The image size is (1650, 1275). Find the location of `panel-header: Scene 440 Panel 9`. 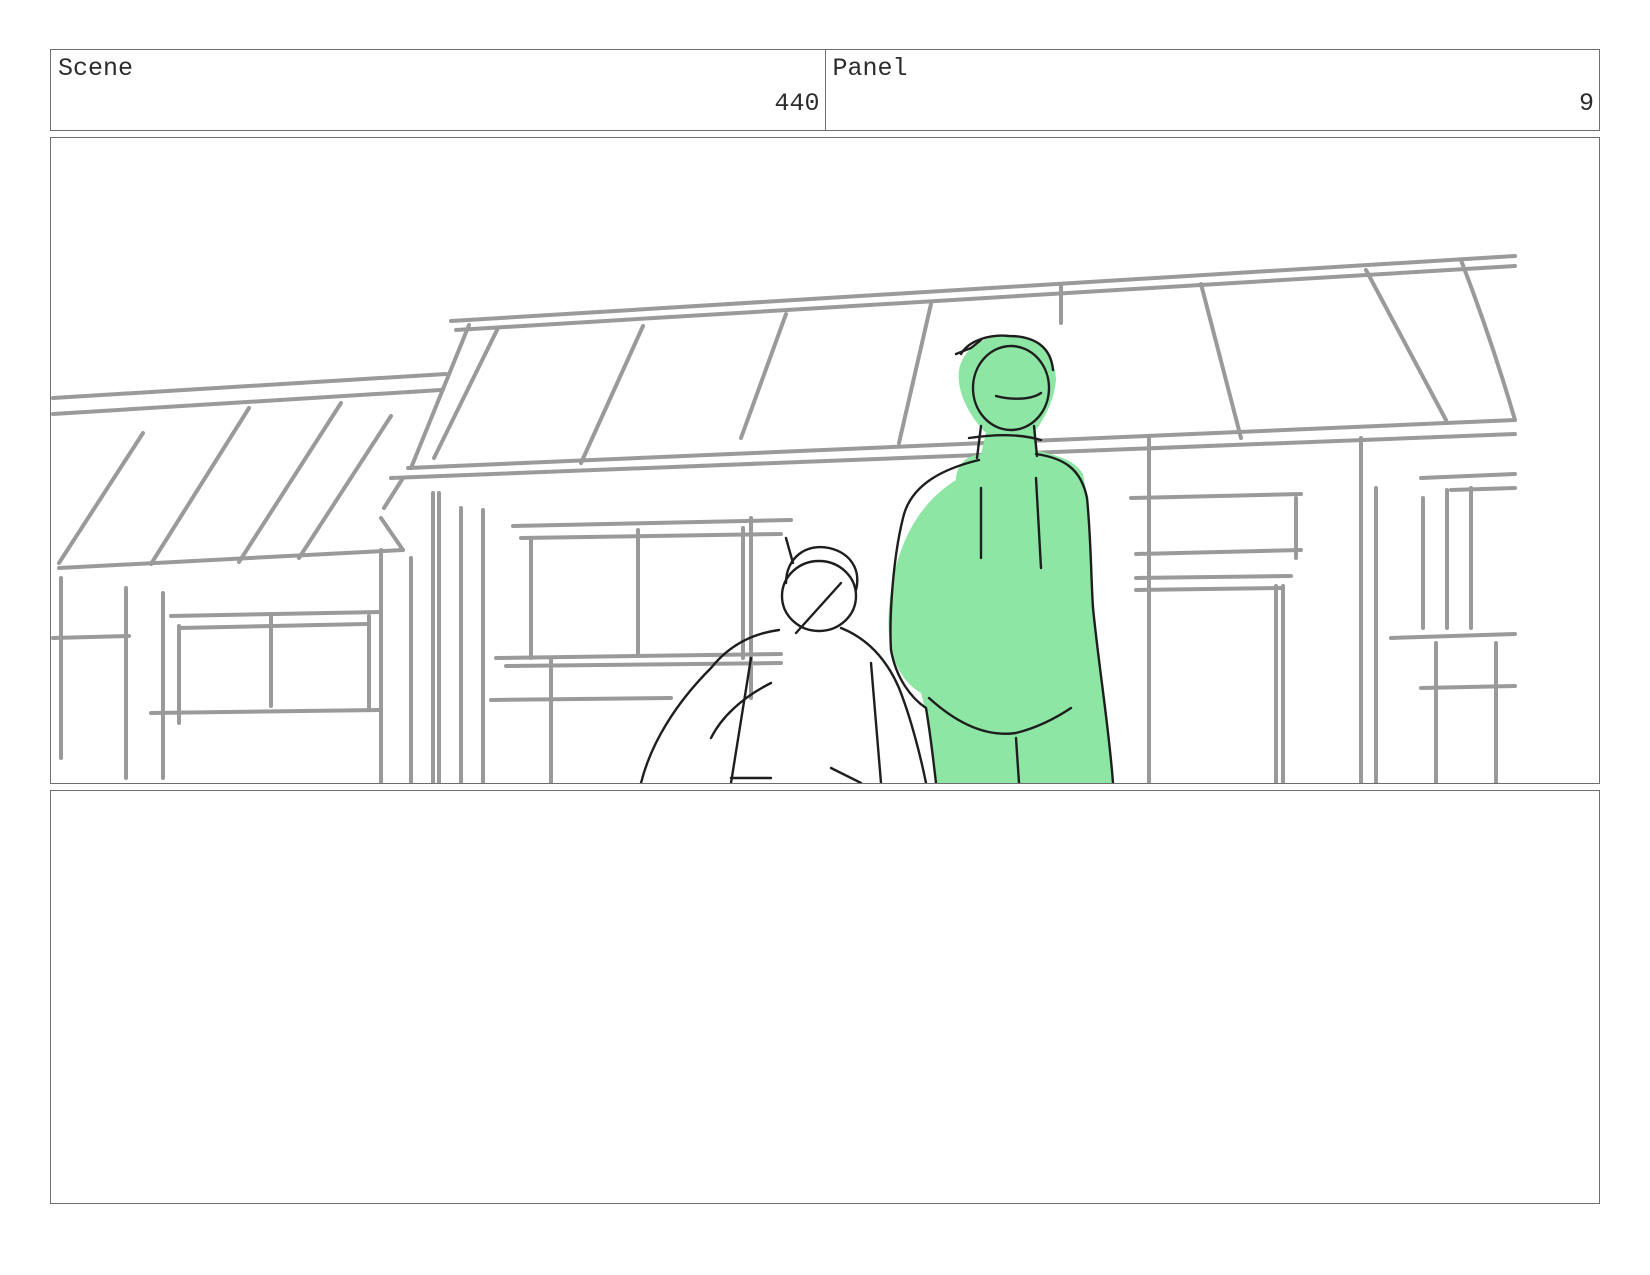

panel-header: Scene 440 Panel 9 is located at coordinates (825, 90).